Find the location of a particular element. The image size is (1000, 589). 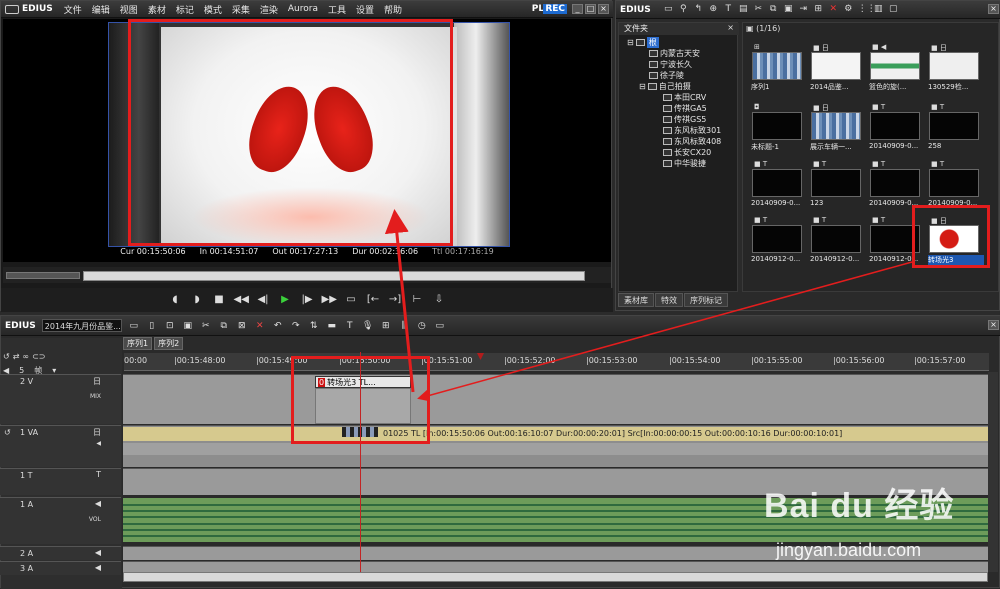

arrow-to-preview is located at coordinates (399, 301).